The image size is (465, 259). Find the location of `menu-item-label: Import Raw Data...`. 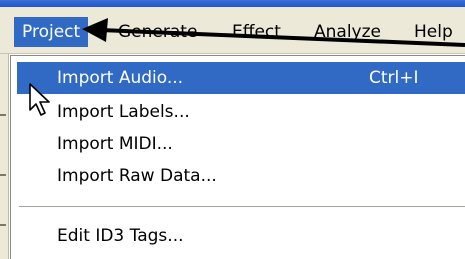

menu-item-label: Import Raw Data... is located at coordinates (137, 176).